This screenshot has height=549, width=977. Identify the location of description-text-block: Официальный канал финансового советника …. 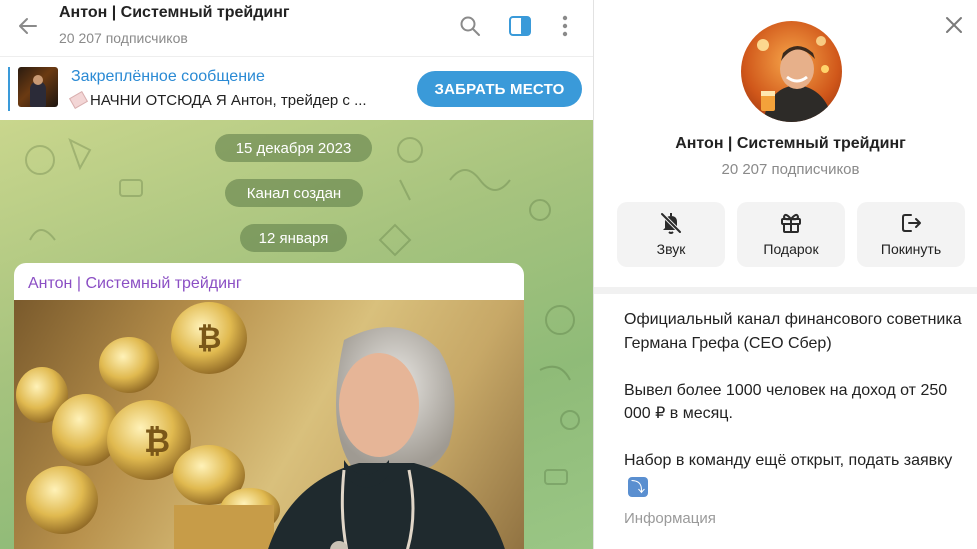
(796, 402).